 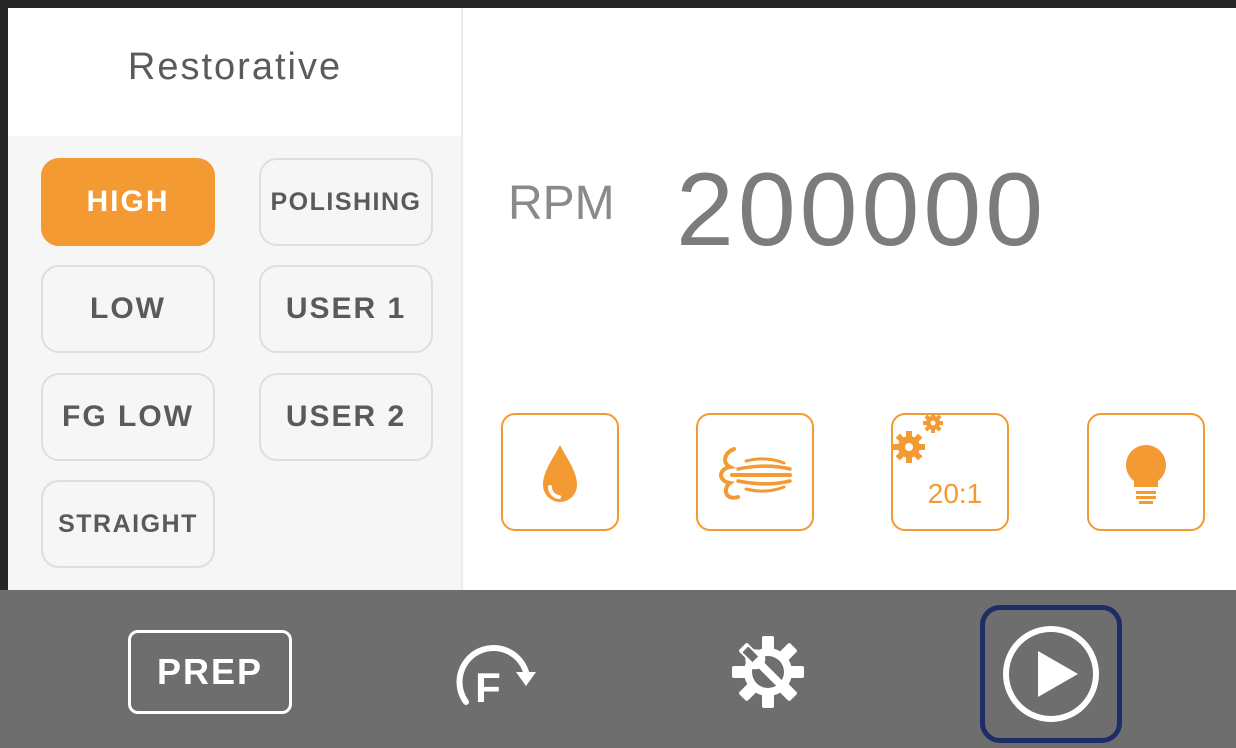 What do you see at coordinates (938, 462) in the screenshot?
I see `gears-icon: 20:1` at bounding box center [938, 462].